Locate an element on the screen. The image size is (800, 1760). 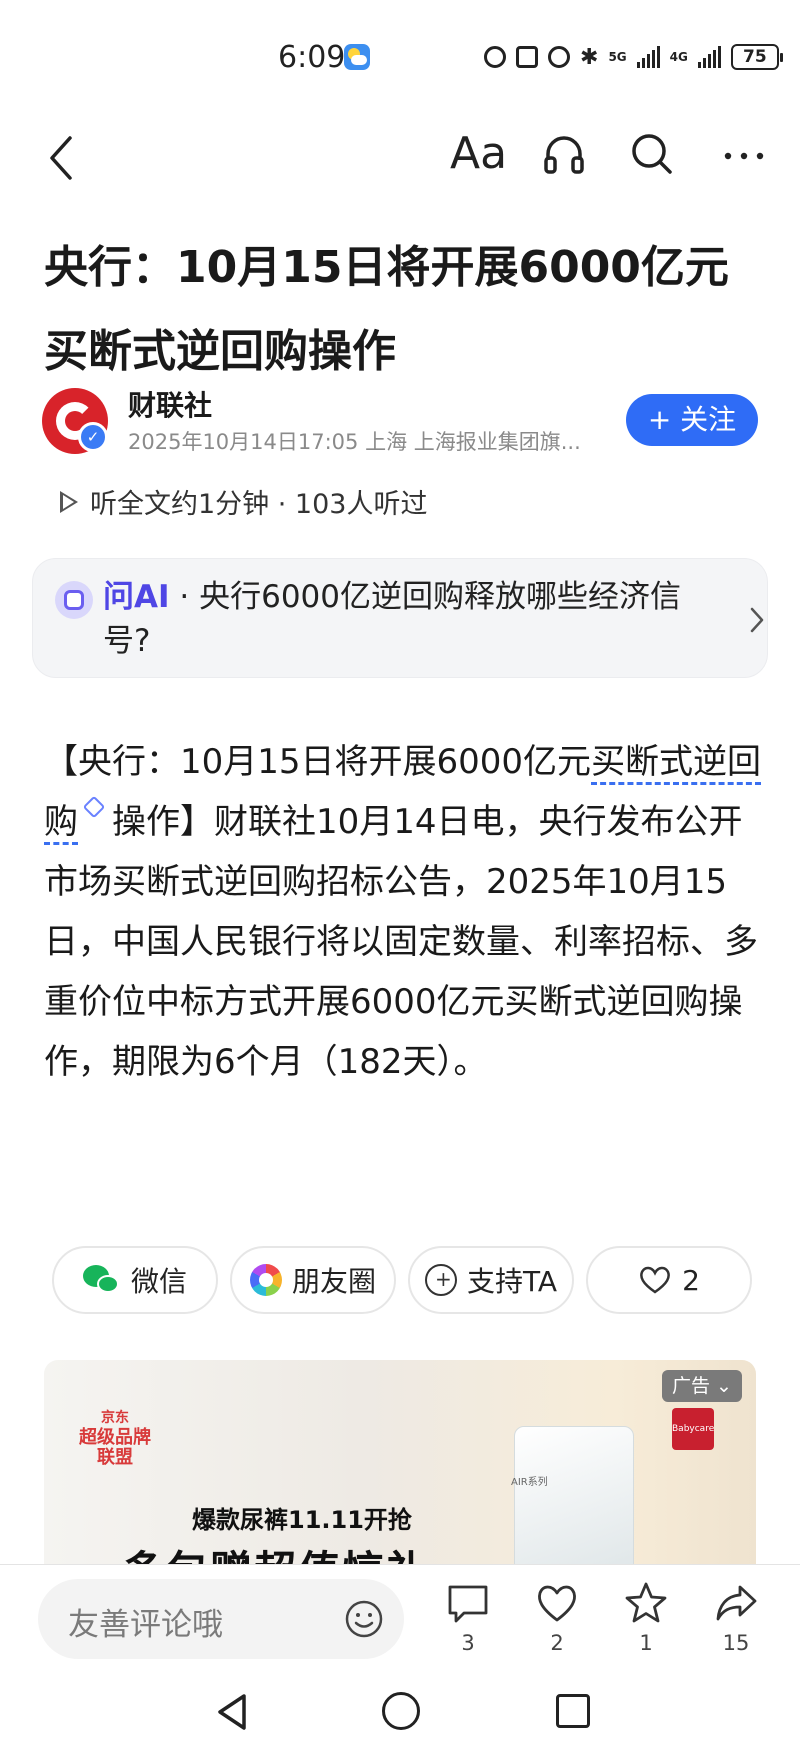
font-size-button: Aa is located at coordinates (478, 153).